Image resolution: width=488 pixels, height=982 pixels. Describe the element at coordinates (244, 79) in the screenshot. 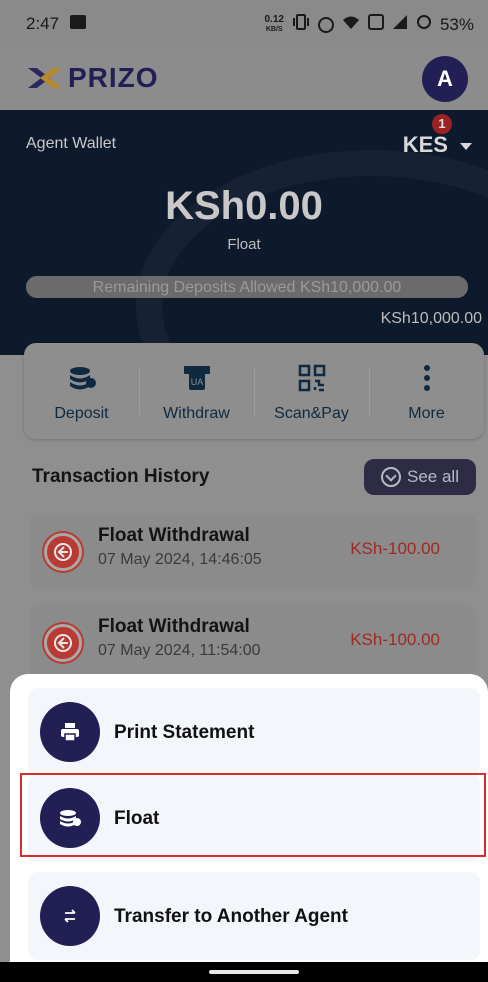

I see `app-header: PRIZO A` at that location.